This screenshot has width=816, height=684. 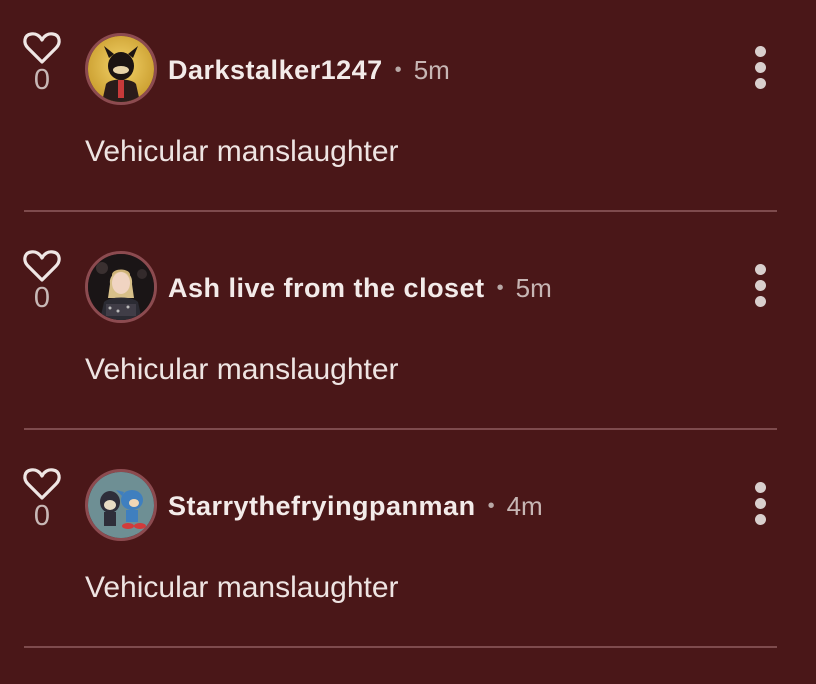 I want to click on performer-photo-avatar-icon, so click(x=121, y=287).